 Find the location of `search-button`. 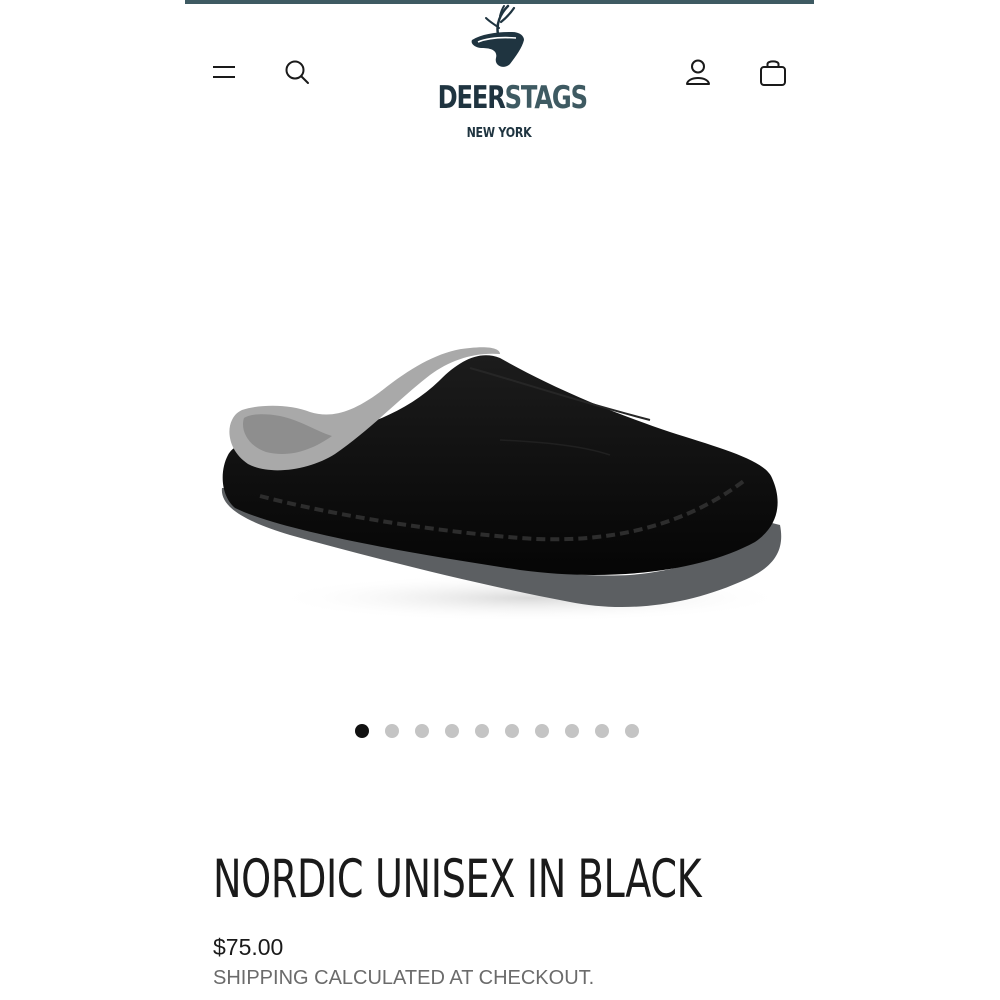

search-button is located at coordinates (297, 72).